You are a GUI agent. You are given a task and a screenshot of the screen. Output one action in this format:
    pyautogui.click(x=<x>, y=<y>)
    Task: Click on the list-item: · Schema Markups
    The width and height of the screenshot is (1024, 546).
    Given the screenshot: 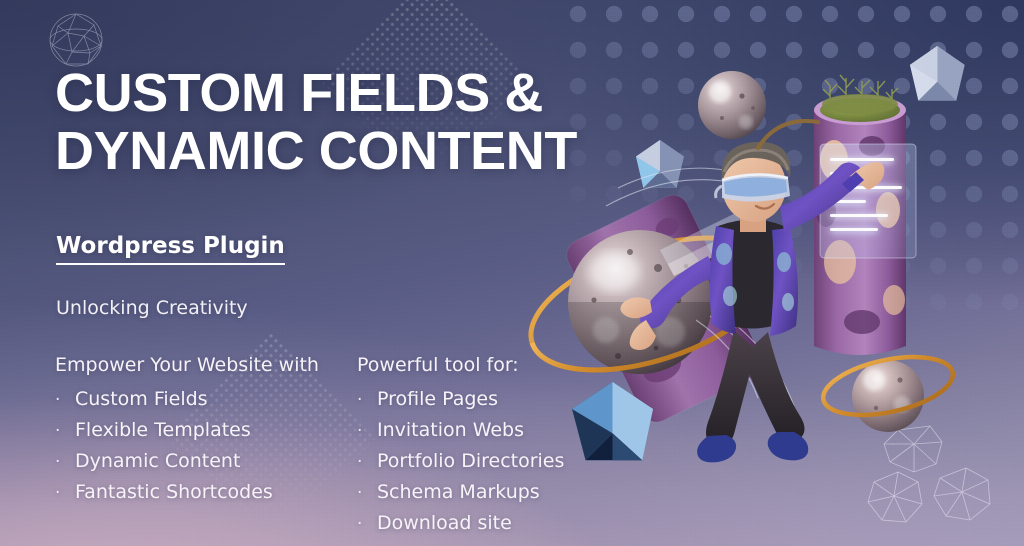 What is the action you would take?
    pyautogui.click(x=497, y=492)
    